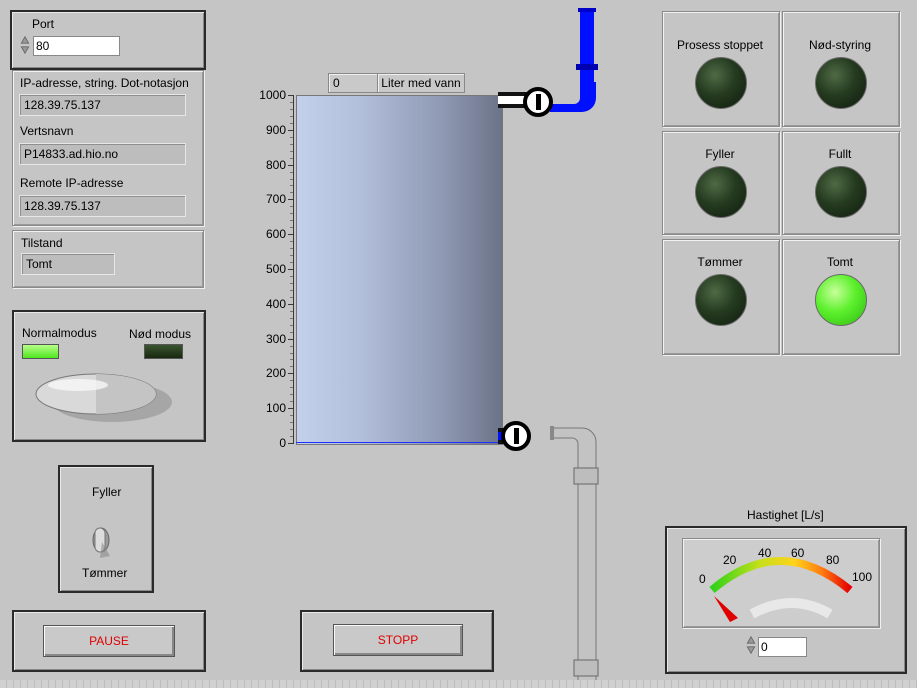  What do you see at coordinates (720, 262) in the screenshot?
I see `led-emptying-label: Tømmer` at bounding box center [720, 262].